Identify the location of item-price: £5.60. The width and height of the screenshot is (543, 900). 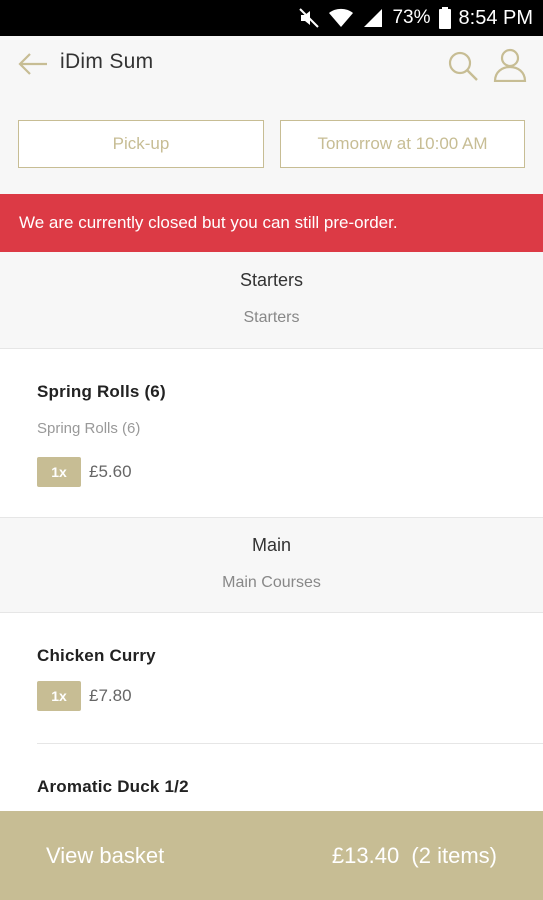
(110, 471).